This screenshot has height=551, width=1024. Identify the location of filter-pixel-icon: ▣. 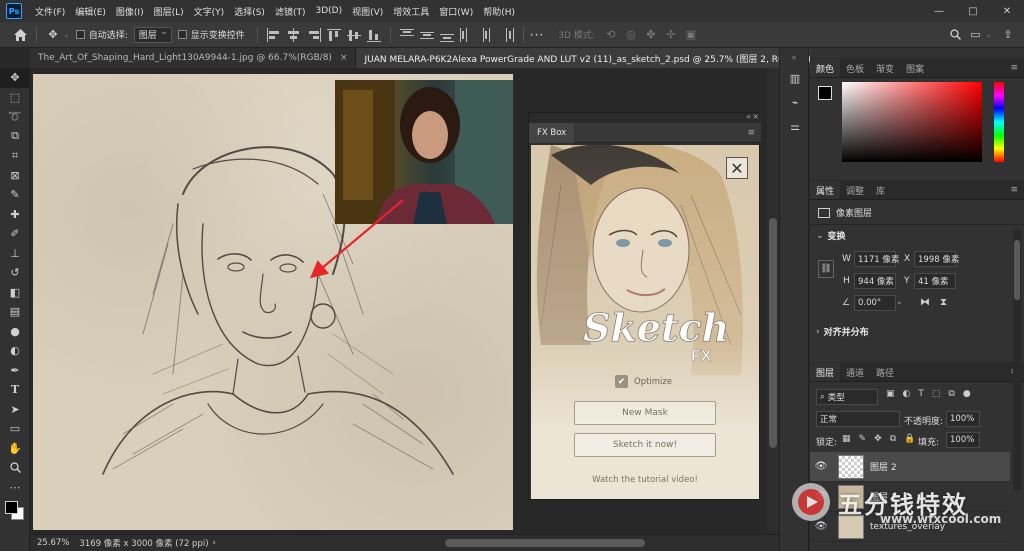
(890, 394).